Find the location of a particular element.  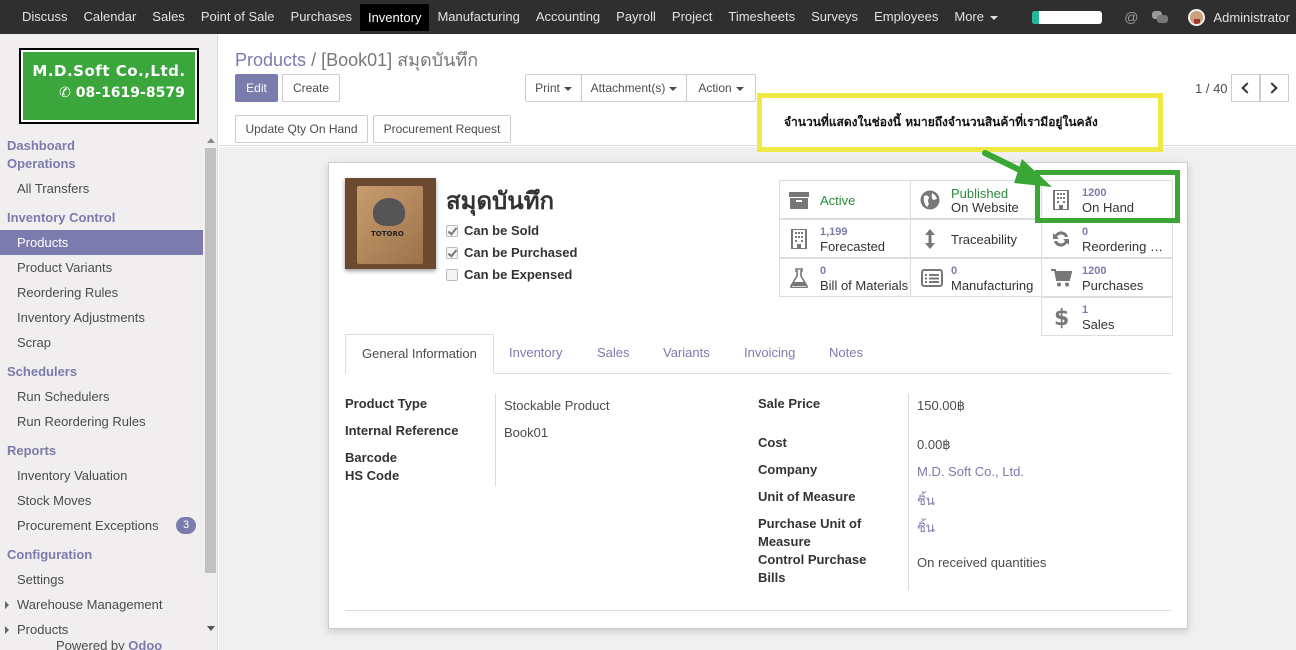

menu-accounting: Accounting is located at coordinates (568, 17).